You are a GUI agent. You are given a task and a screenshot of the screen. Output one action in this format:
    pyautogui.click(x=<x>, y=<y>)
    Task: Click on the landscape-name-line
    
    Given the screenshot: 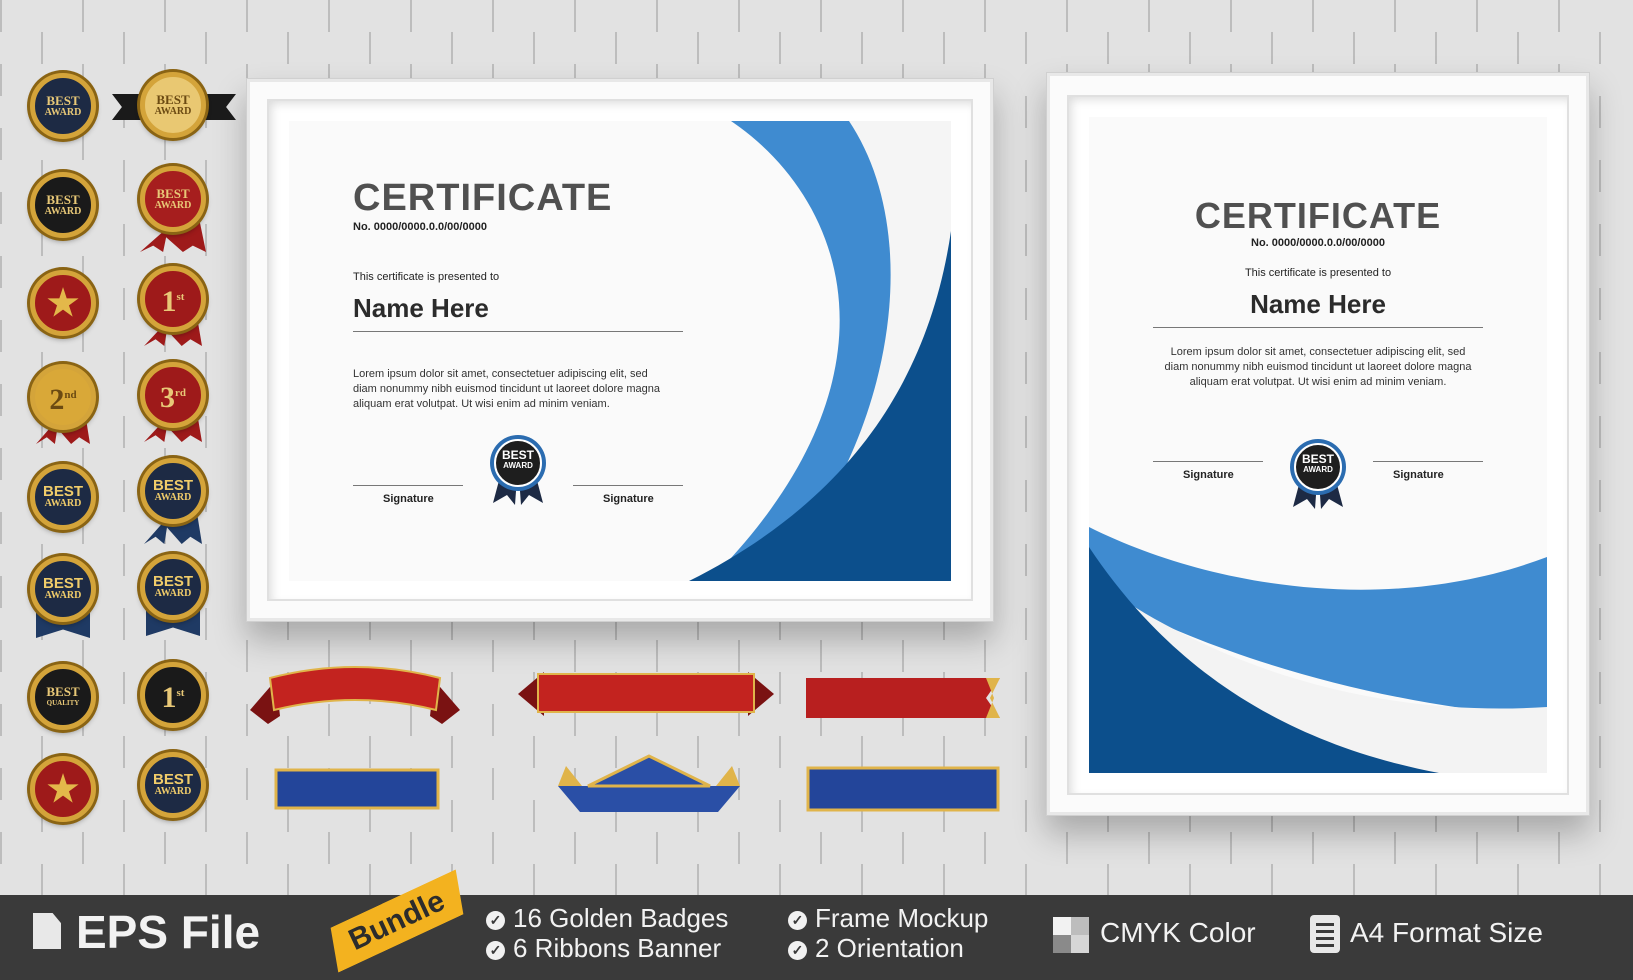 What is the action you would take?
    pyautogui.click(x=518, y=331)
    